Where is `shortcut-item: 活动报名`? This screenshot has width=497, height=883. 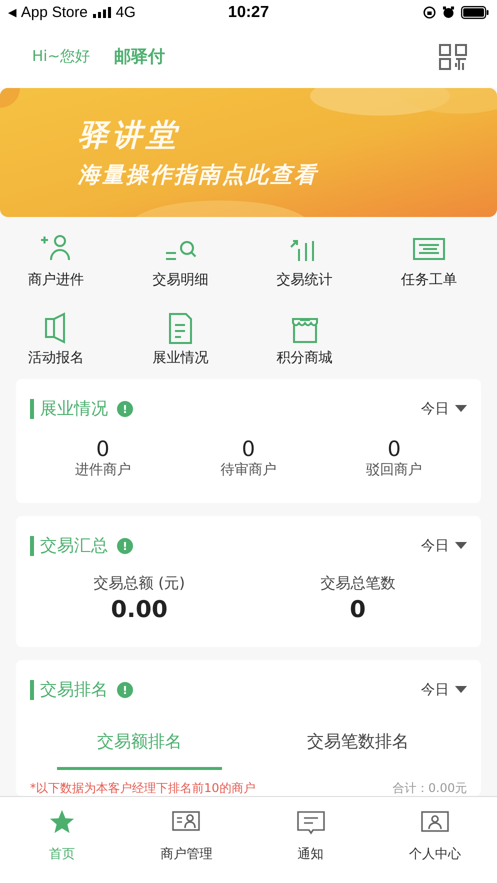 shortcut-item: 活动报名 is located at coordinates (56, 339).